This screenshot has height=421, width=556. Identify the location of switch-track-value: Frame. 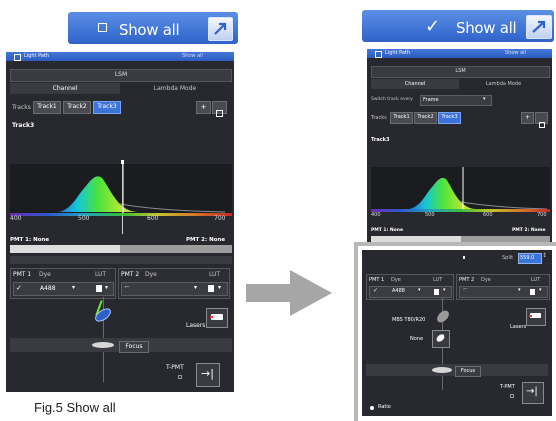
(431, 100).